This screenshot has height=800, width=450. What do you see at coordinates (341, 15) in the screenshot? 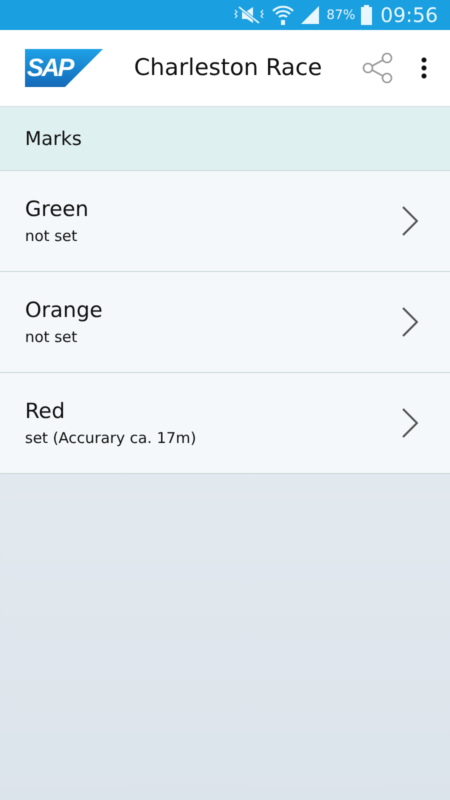
I see `battery-percentage: 87%` at bounding box center [341, 15].